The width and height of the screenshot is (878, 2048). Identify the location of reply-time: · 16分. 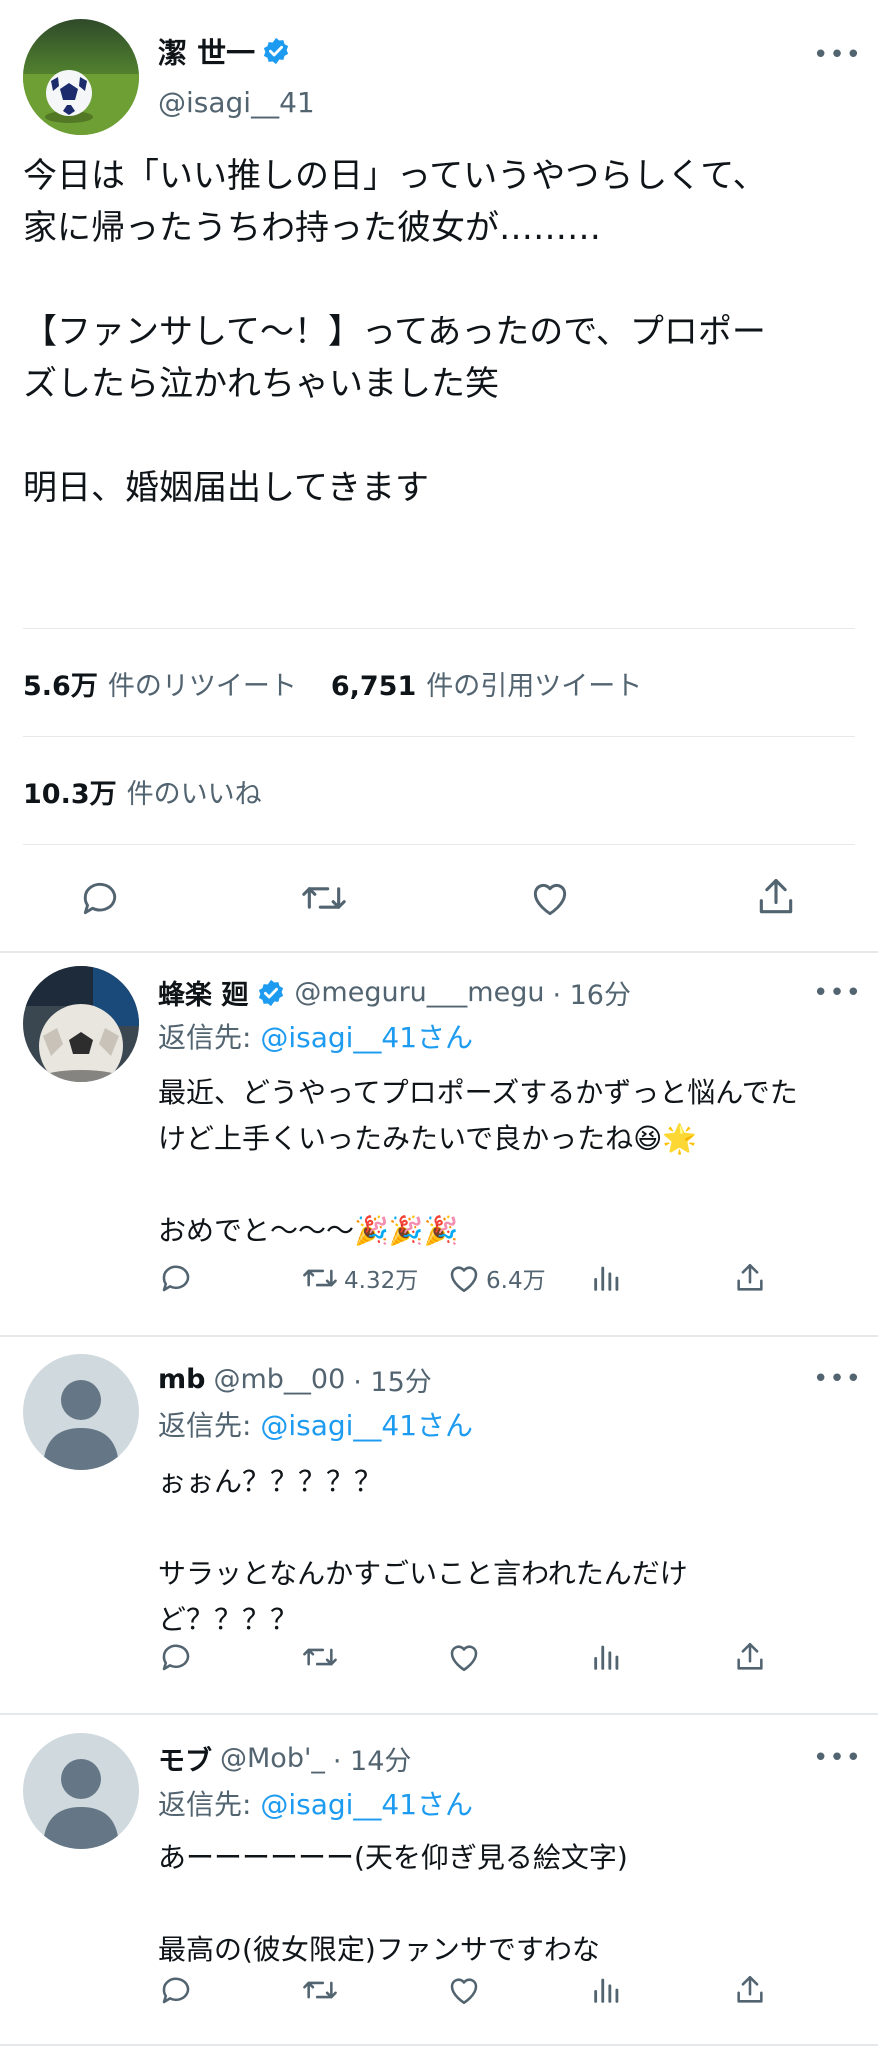
(591, 995).